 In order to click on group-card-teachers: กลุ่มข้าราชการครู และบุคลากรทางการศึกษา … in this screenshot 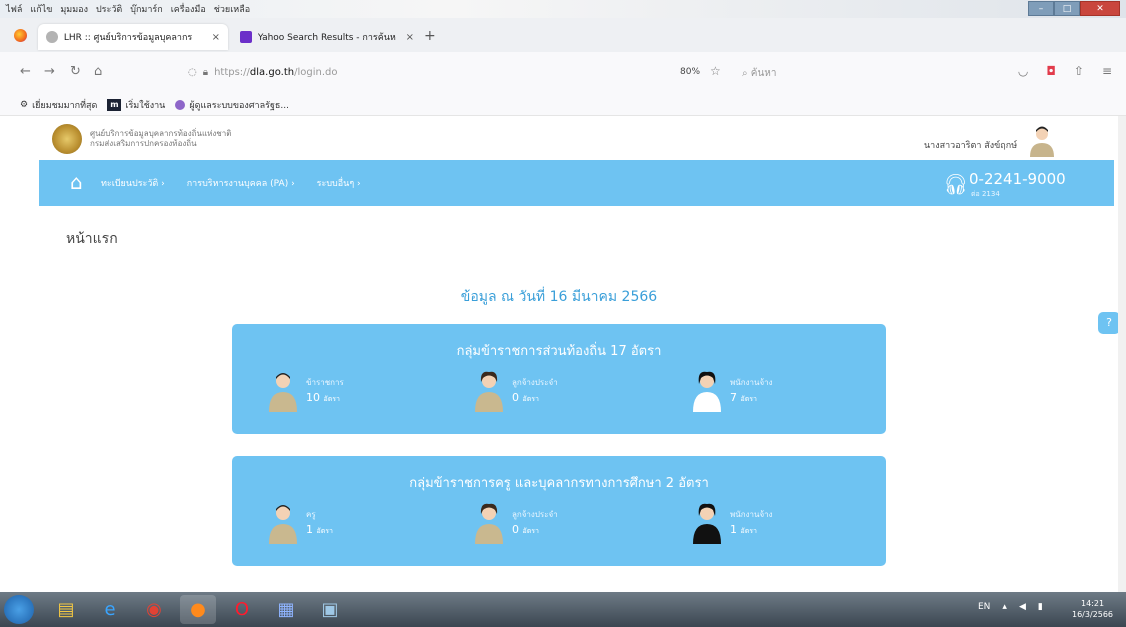, I will do `click(559, 511)`.